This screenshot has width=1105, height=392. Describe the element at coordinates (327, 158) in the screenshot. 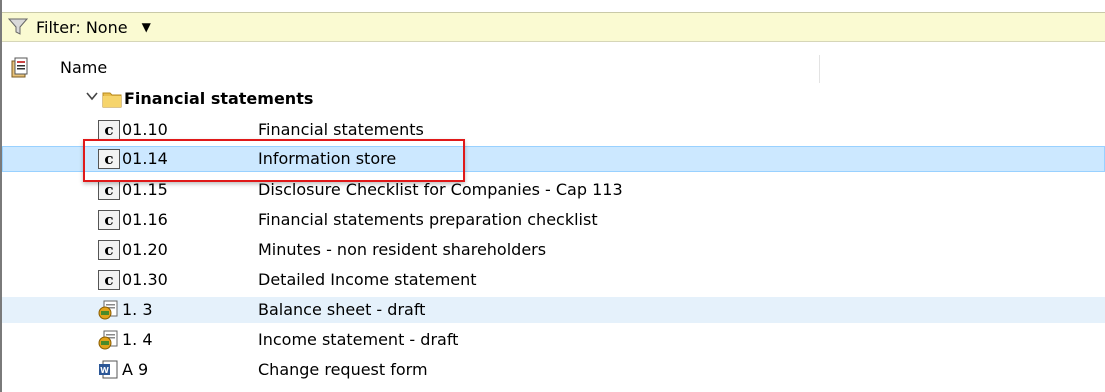

I see `item-description: Information store` at that location.